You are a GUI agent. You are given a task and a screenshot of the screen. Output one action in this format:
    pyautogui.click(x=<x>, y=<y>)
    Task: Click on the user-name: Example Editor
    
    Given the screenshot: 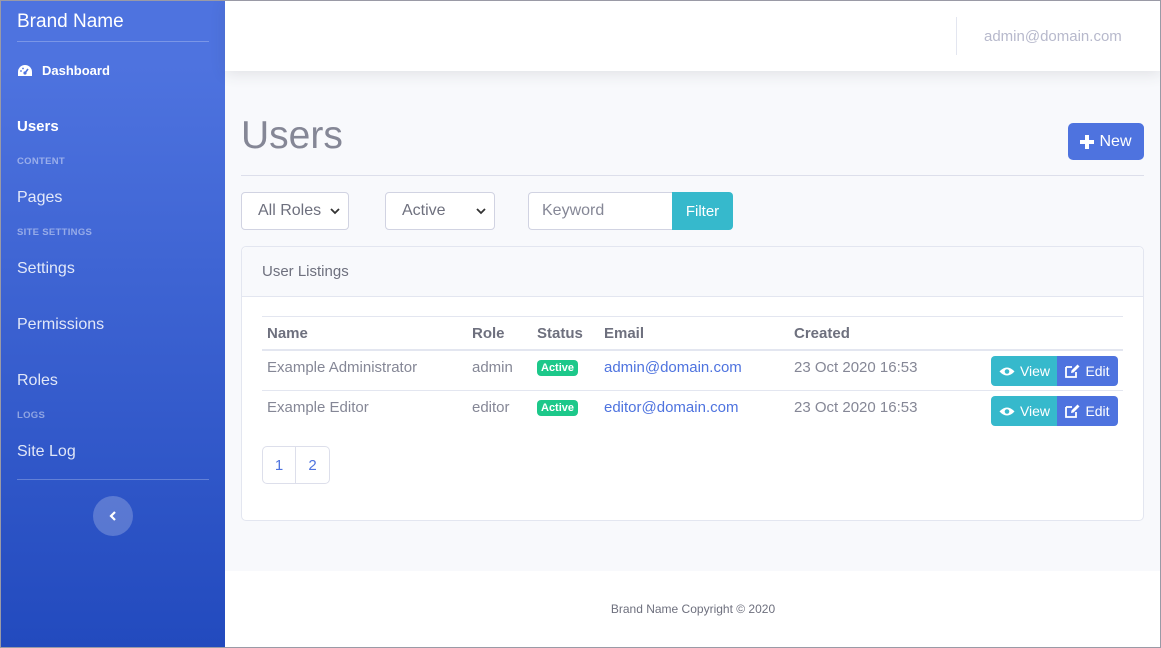 What is the action you would take?
    pyautogui.click(x=318, y=407)
    